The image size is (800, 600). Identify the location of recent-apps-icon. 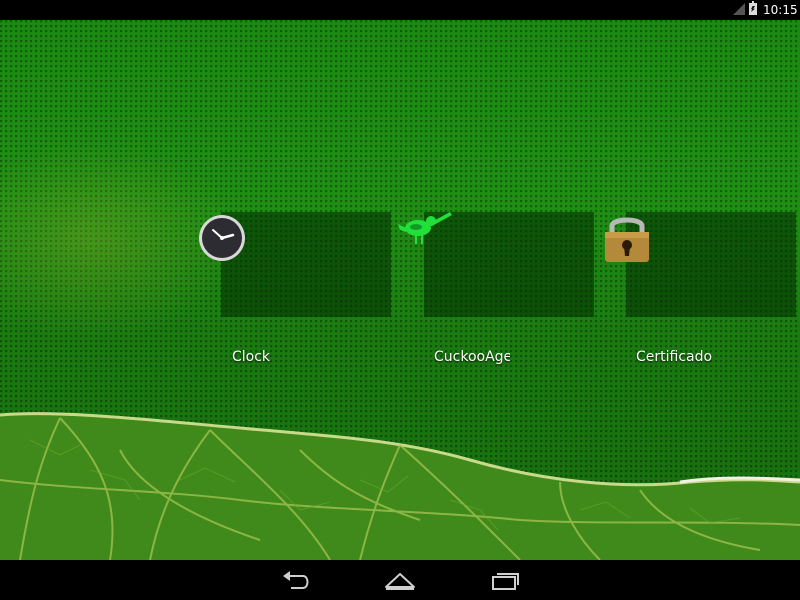
(505, 581).